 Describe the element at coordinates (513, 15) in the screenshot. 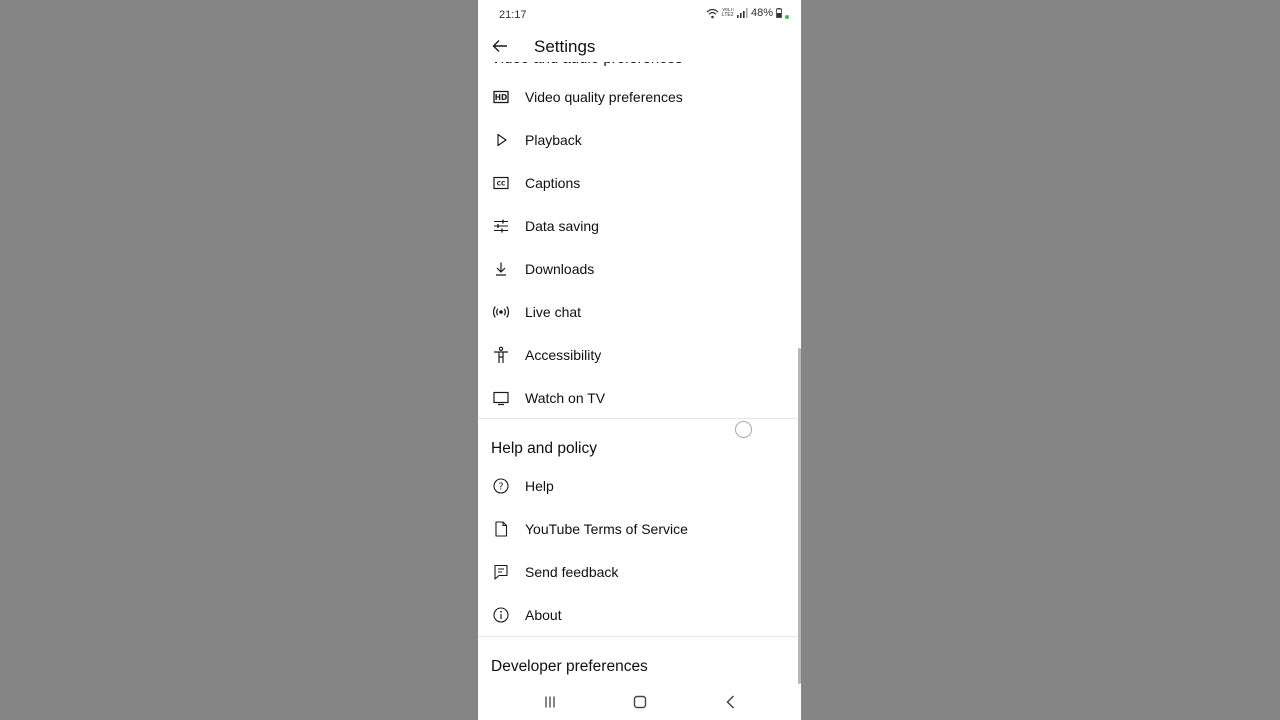

I see `status-time: 21:17` at that location.